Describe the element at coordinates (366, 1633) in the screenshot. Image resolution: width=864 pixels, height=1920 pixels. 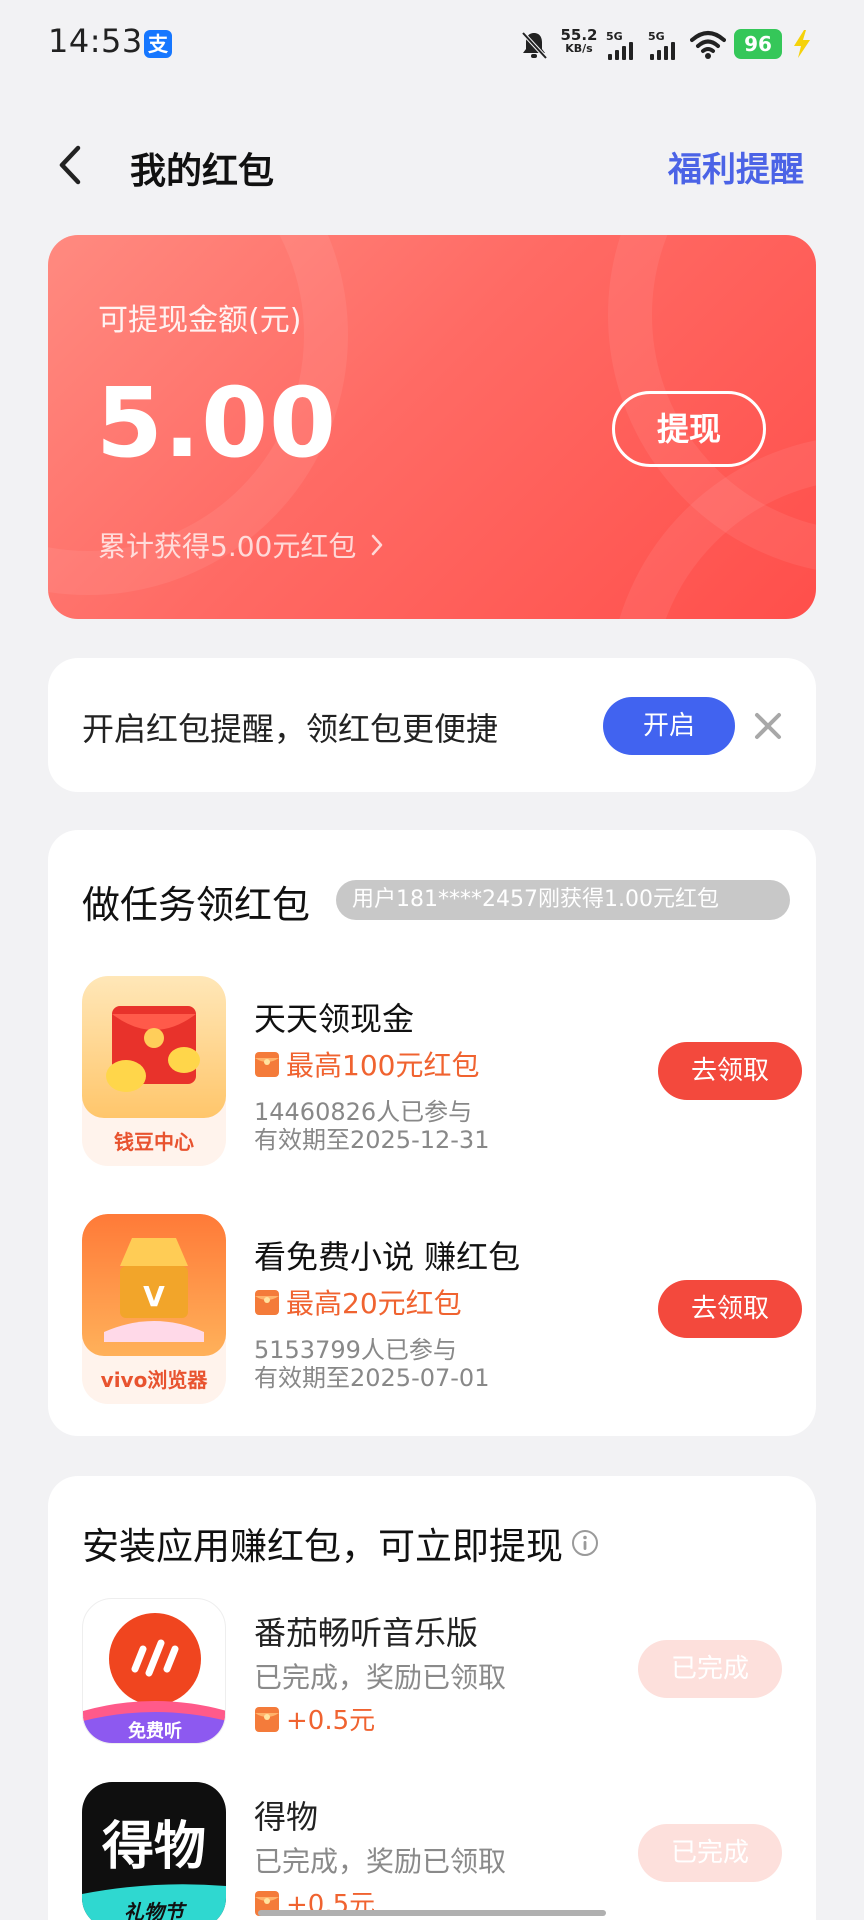
I see `app-name: 番茄畅听音乐版` at that location.